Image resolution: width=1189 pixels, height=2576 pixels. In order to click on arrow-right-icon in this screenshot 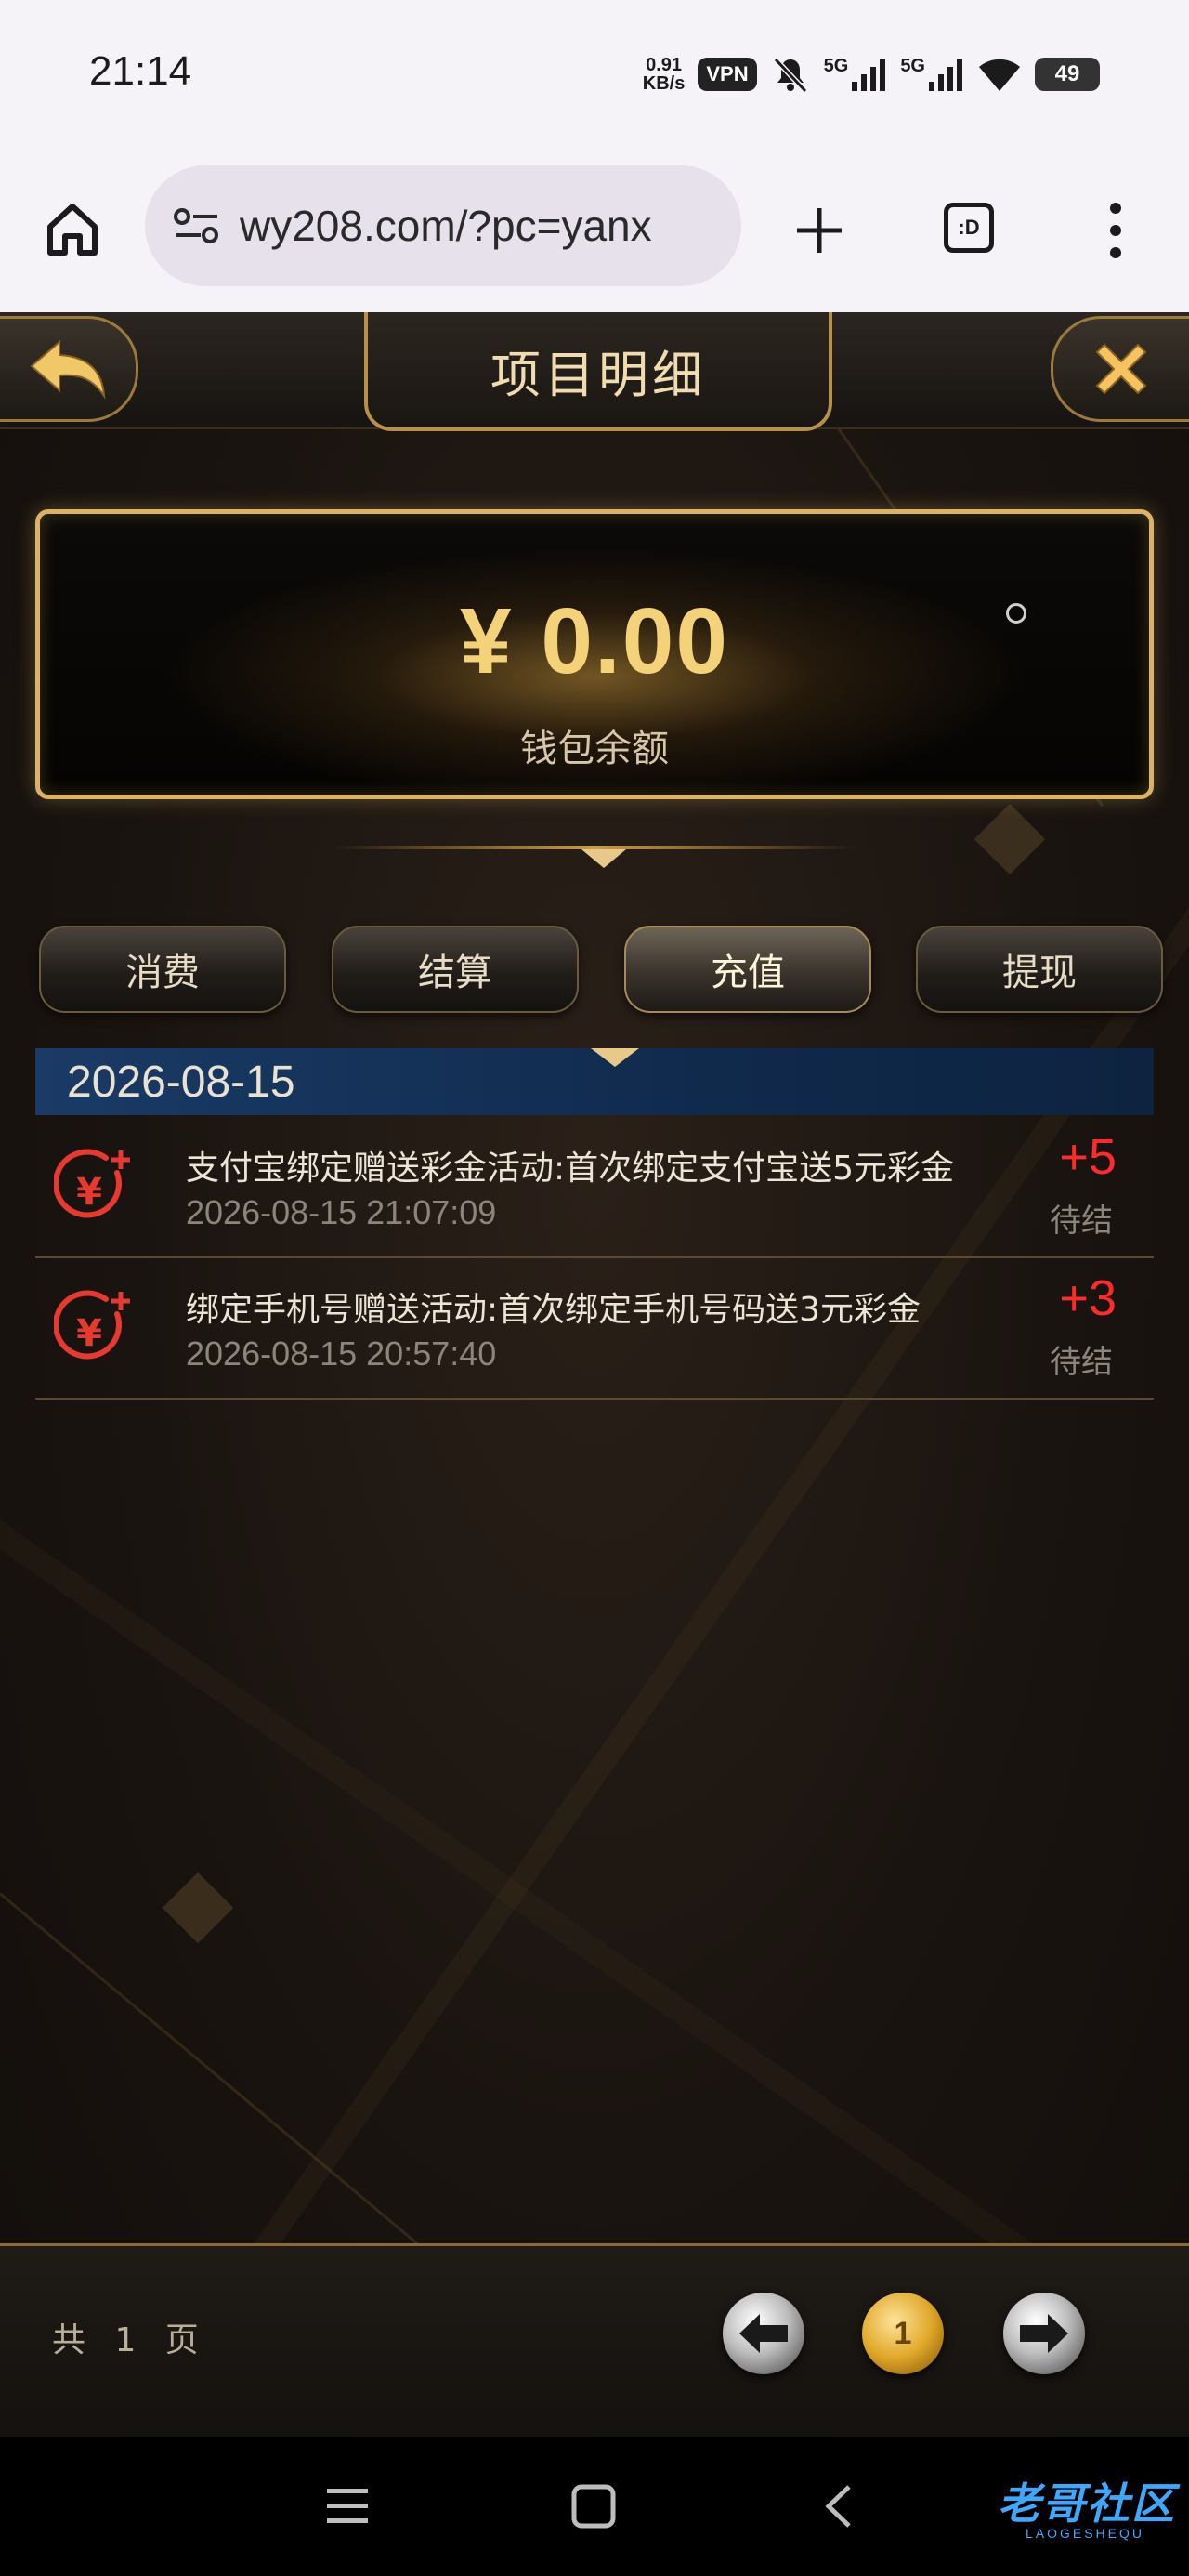, I will do `click(1044, 2333)`.